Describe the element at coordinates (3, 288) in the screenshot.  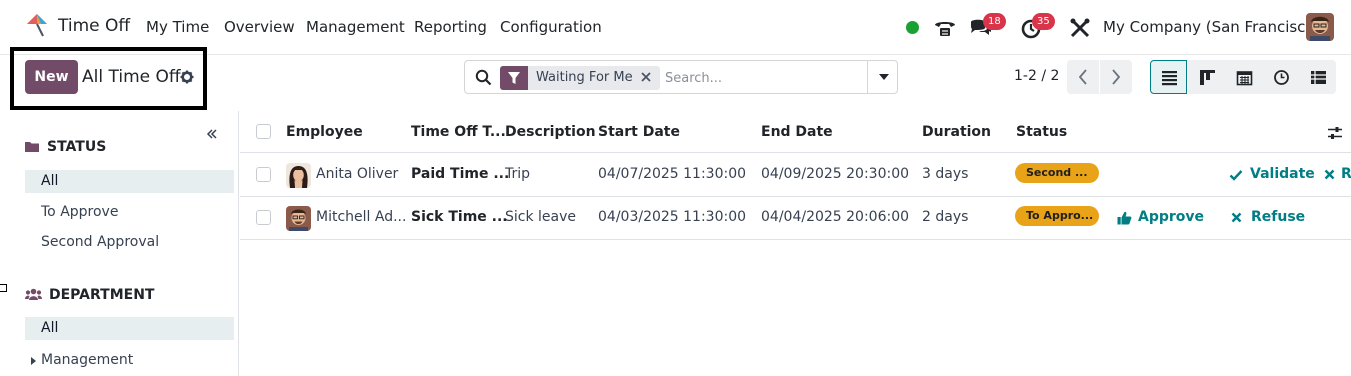
I see `stray-mark` at that location.